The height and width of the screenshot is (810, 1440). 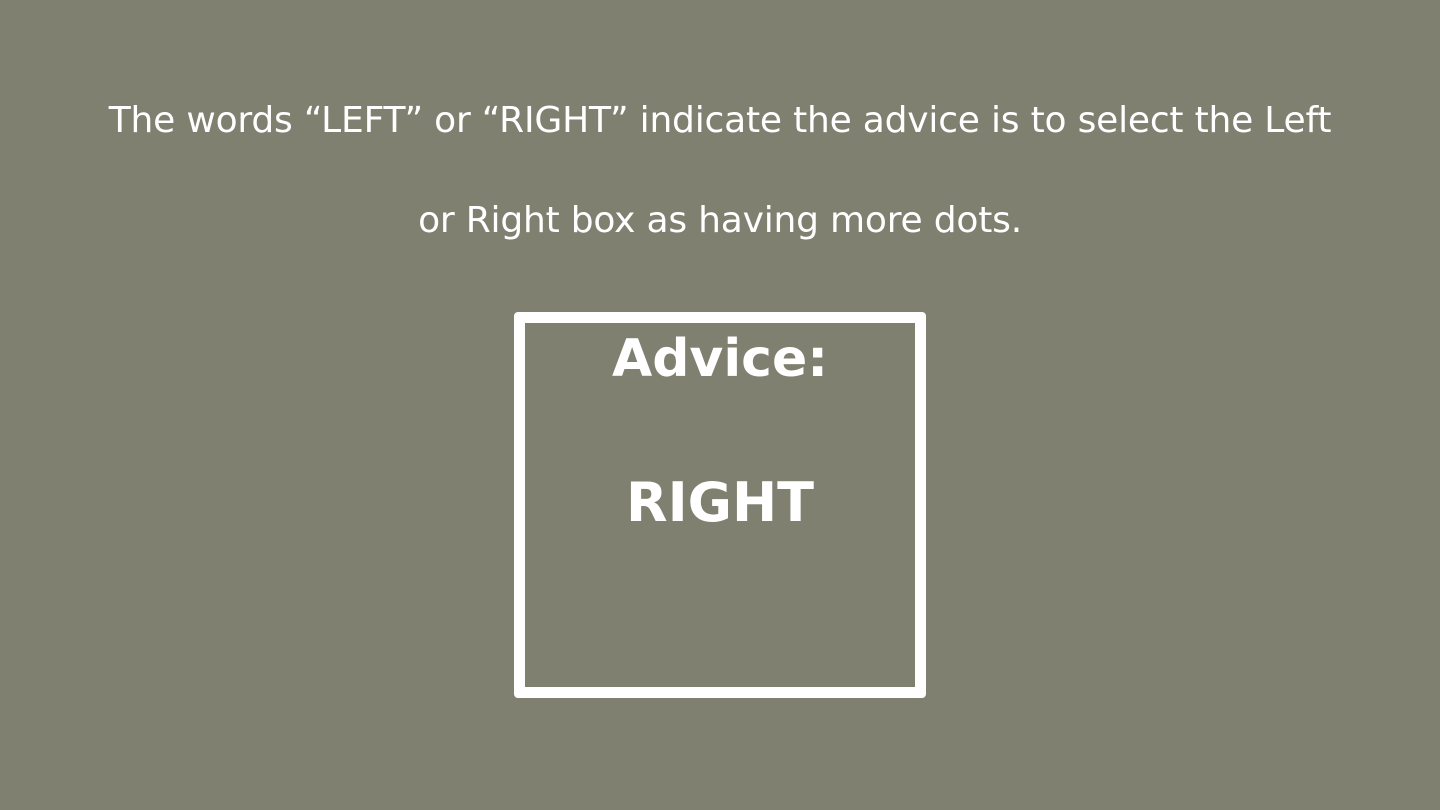 I want to click on instruction-text-line-2: or Right box as having more dots., so click(x=720, y=220).